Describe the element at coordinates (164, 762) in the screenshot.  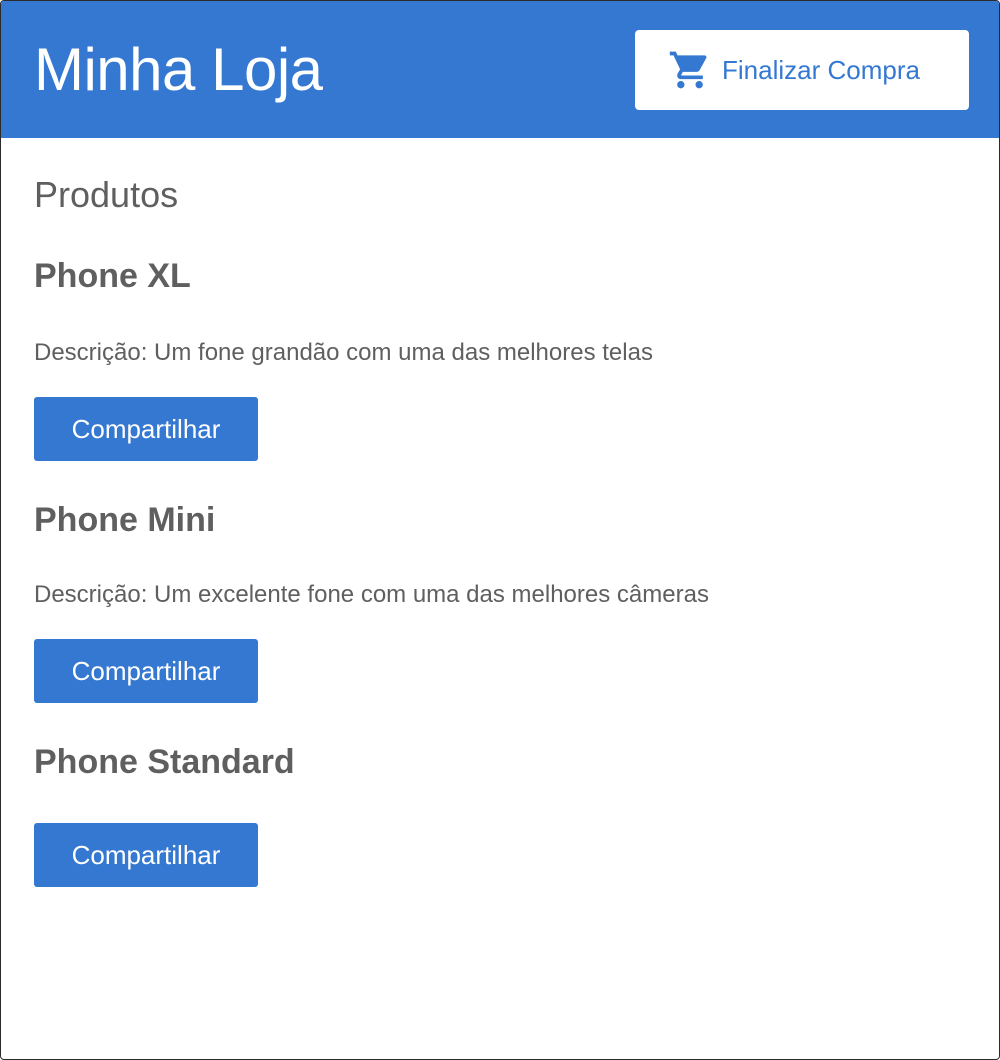
I see `product-name-phone-standard: Phone Standard` at that location.